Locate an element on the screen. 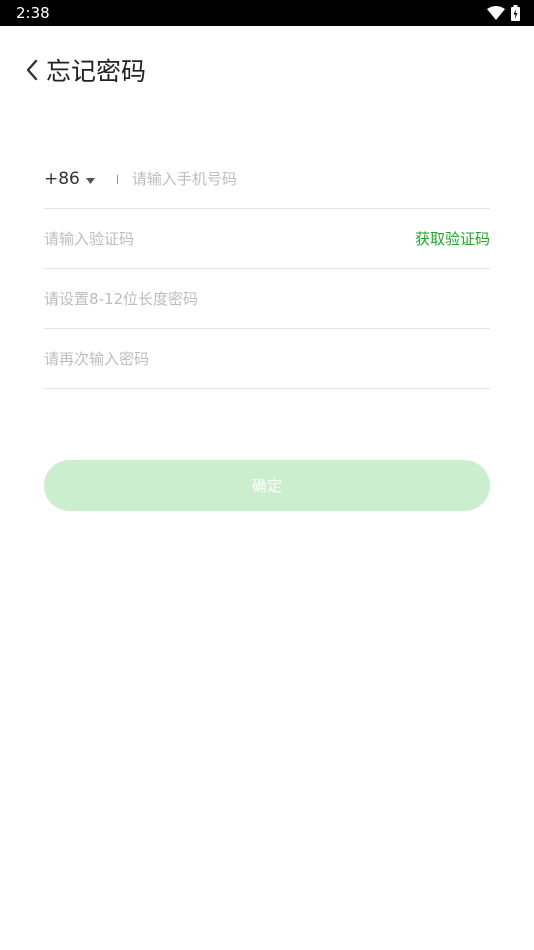  confirm-button: 确定 is located at coordinates (267, 485).